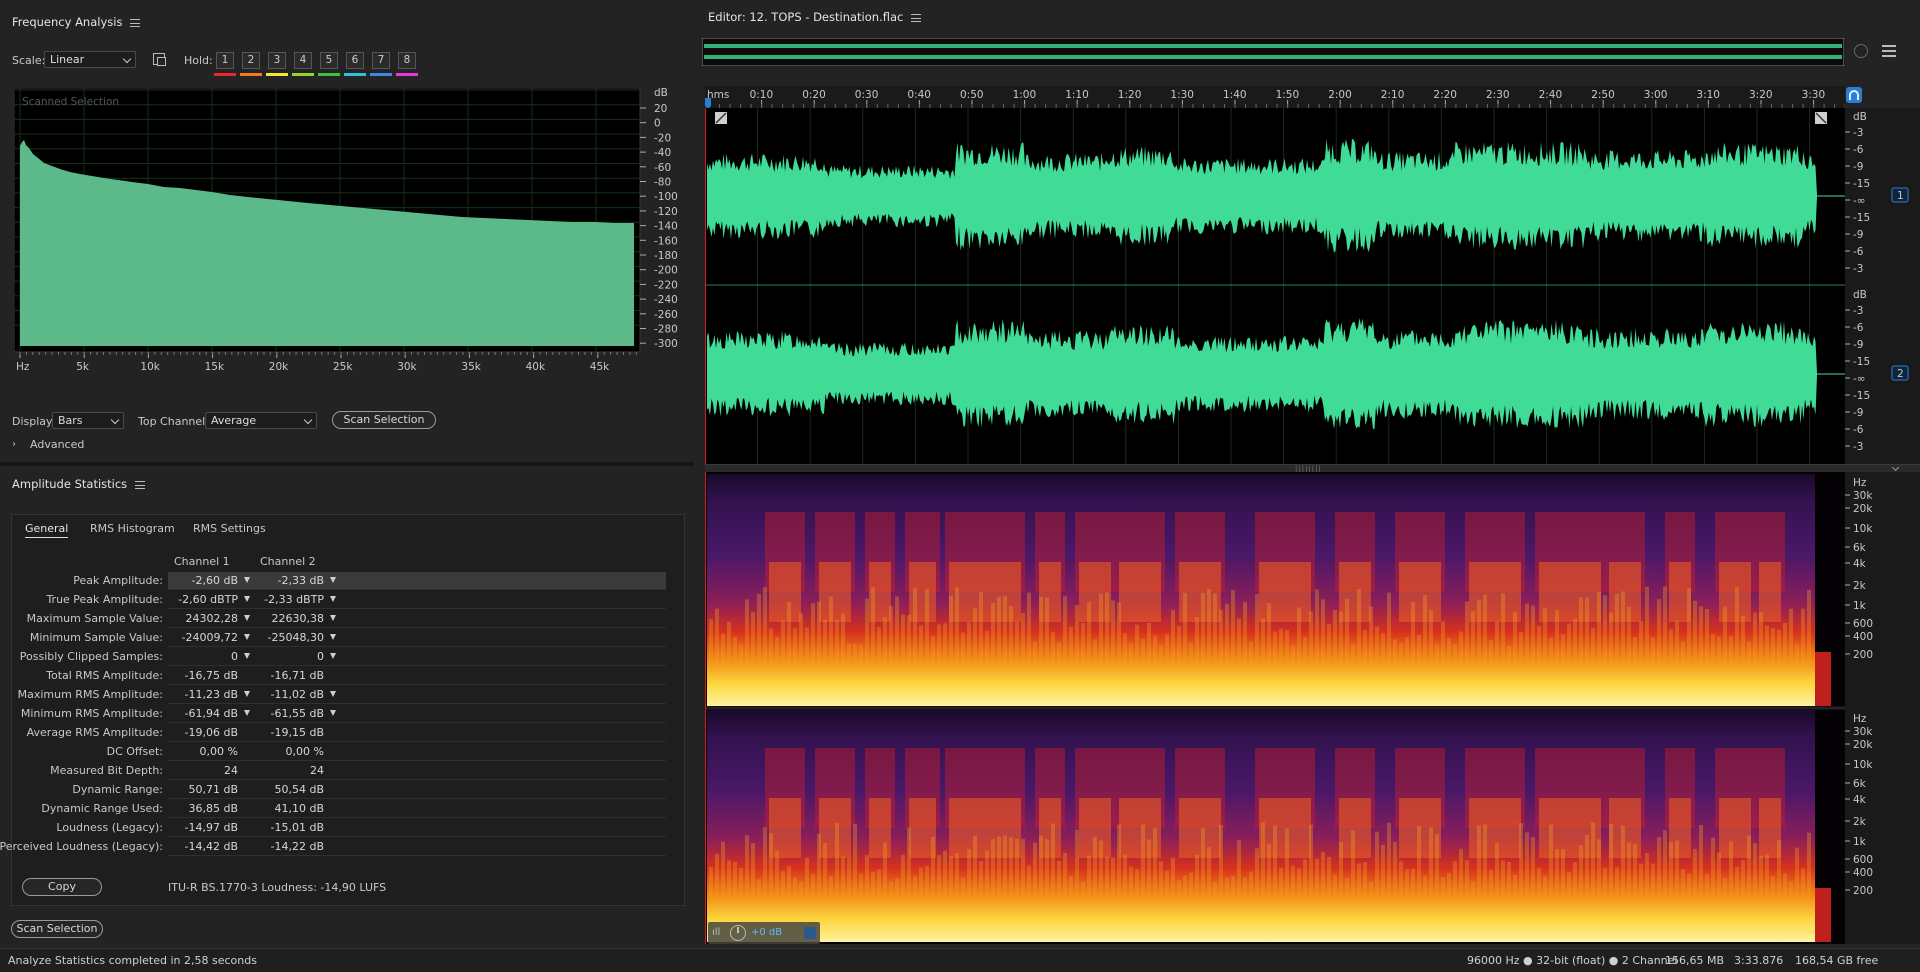 The width and height of the screenshot is (1920, 972). What do you see at coordinates (303, 60) in the screenshot?
I see `hold-button-4: 4` at bounding box center [303, 60].